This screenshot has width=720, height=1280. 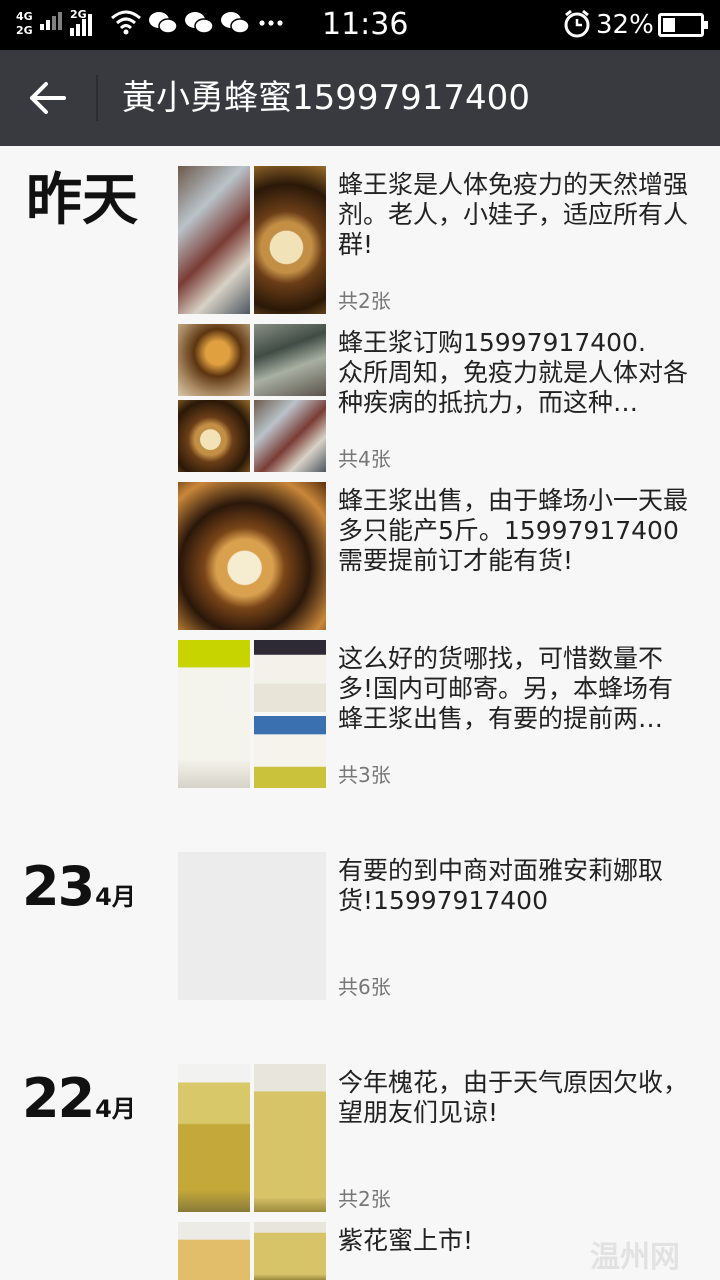 I want to click on wifi-icon, so click(x=126, y=26).